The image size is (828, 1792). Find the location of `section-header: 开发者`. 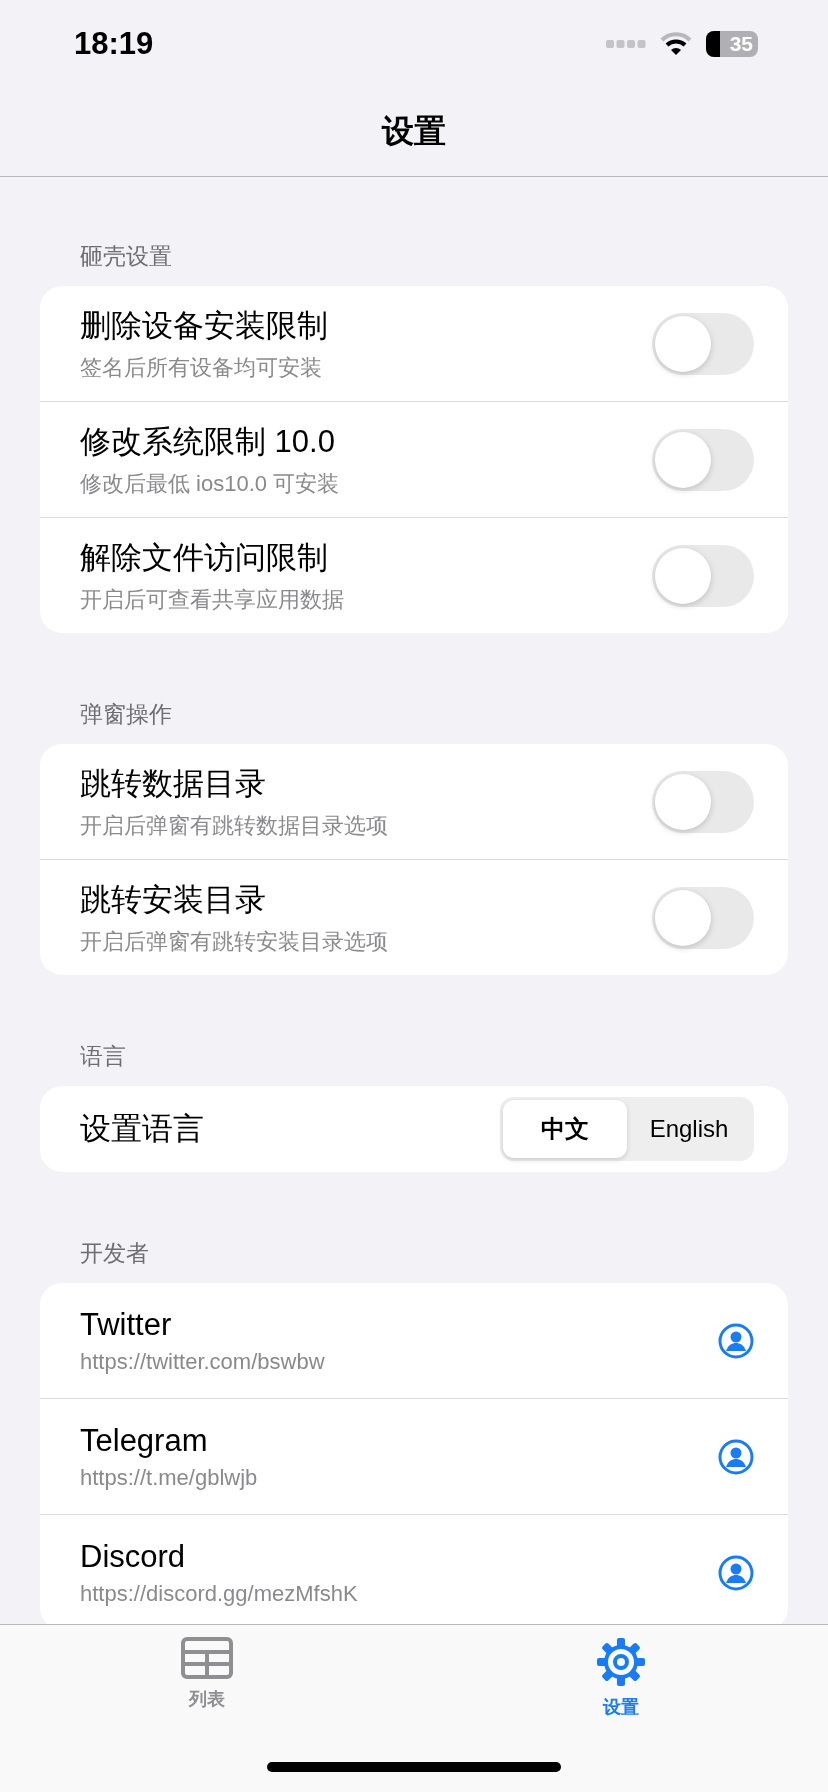

section-header: 开发者 is located at coordinates (114, 1253).